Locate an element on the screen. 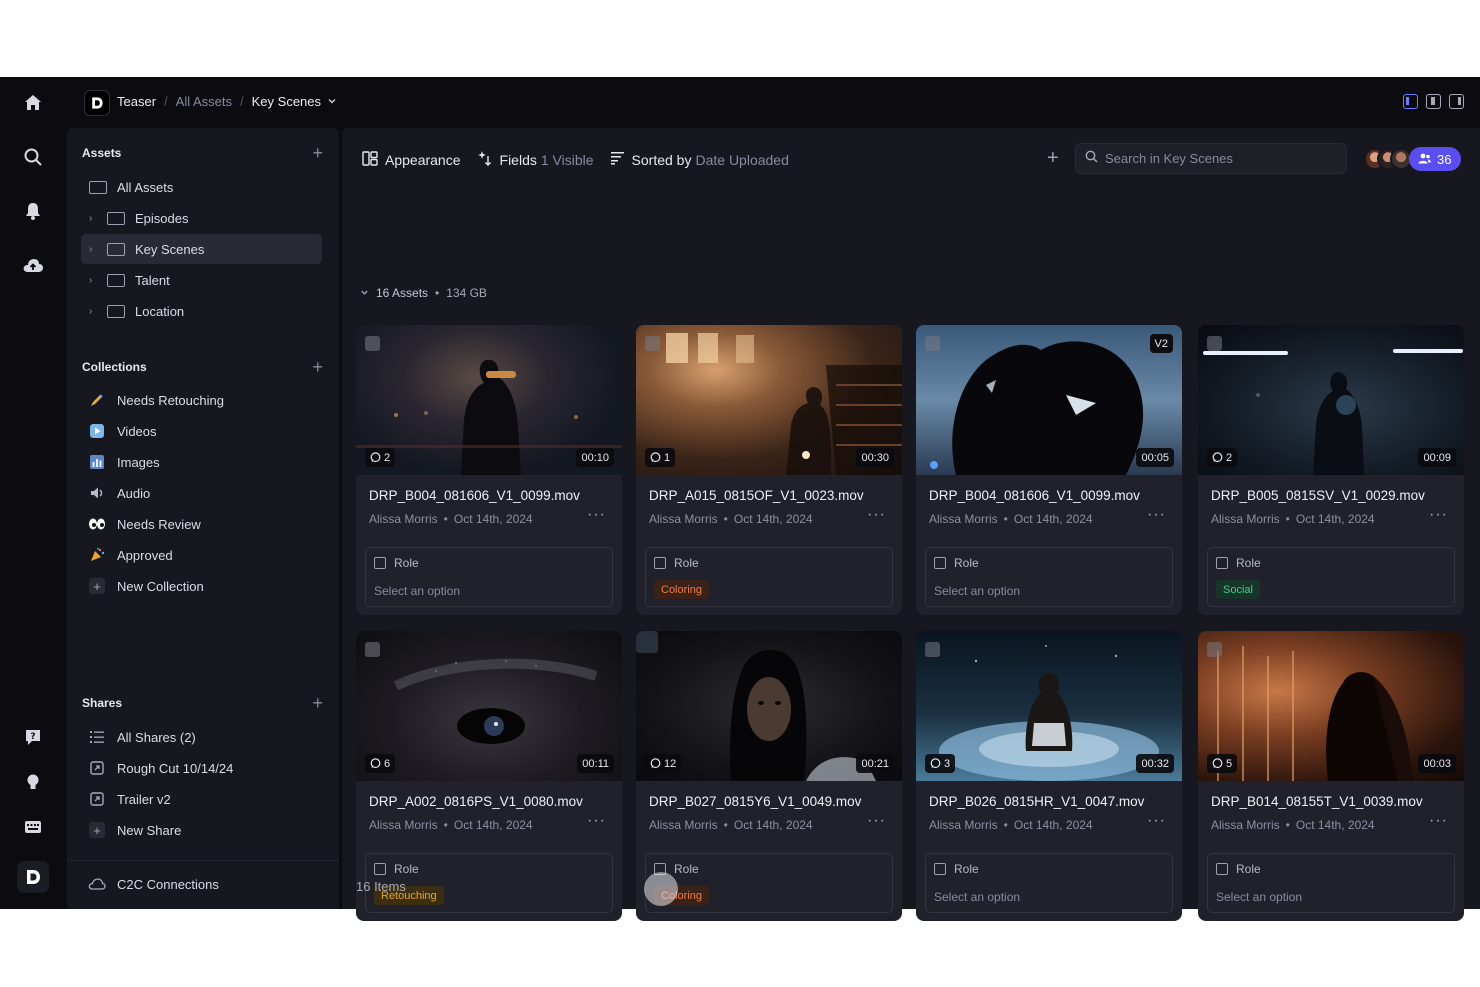 This screenshot has width=1480, height=987. sort-button: Sorted by Date Uploaded is located at coordinates (699, 159).